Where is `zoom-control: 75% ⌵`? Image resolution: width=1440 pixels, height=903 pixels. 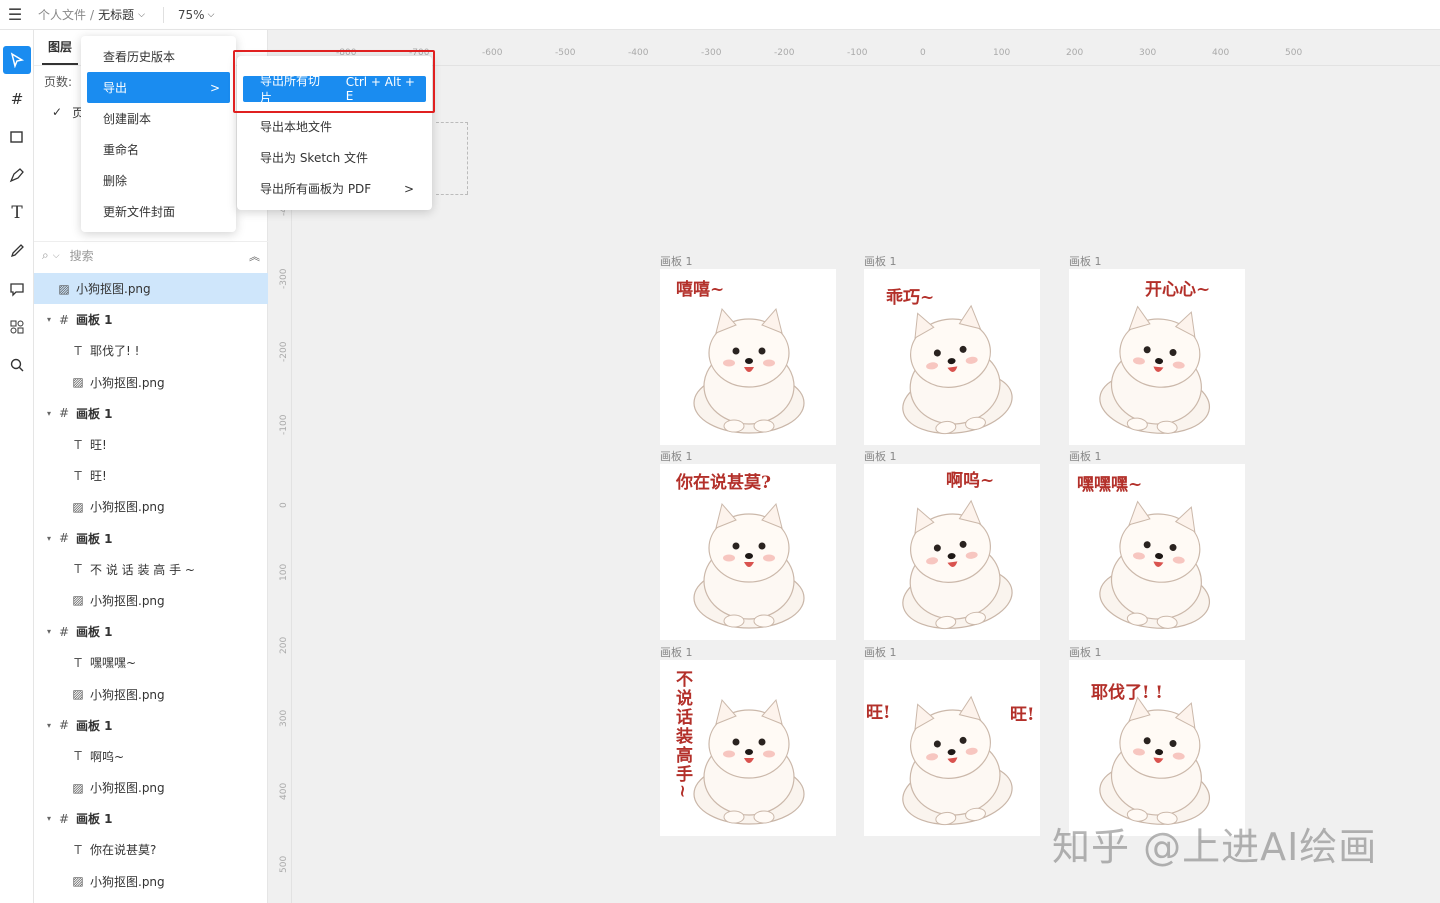
zoom-control: 75% ⌵ is located at coordinates (196, 15).